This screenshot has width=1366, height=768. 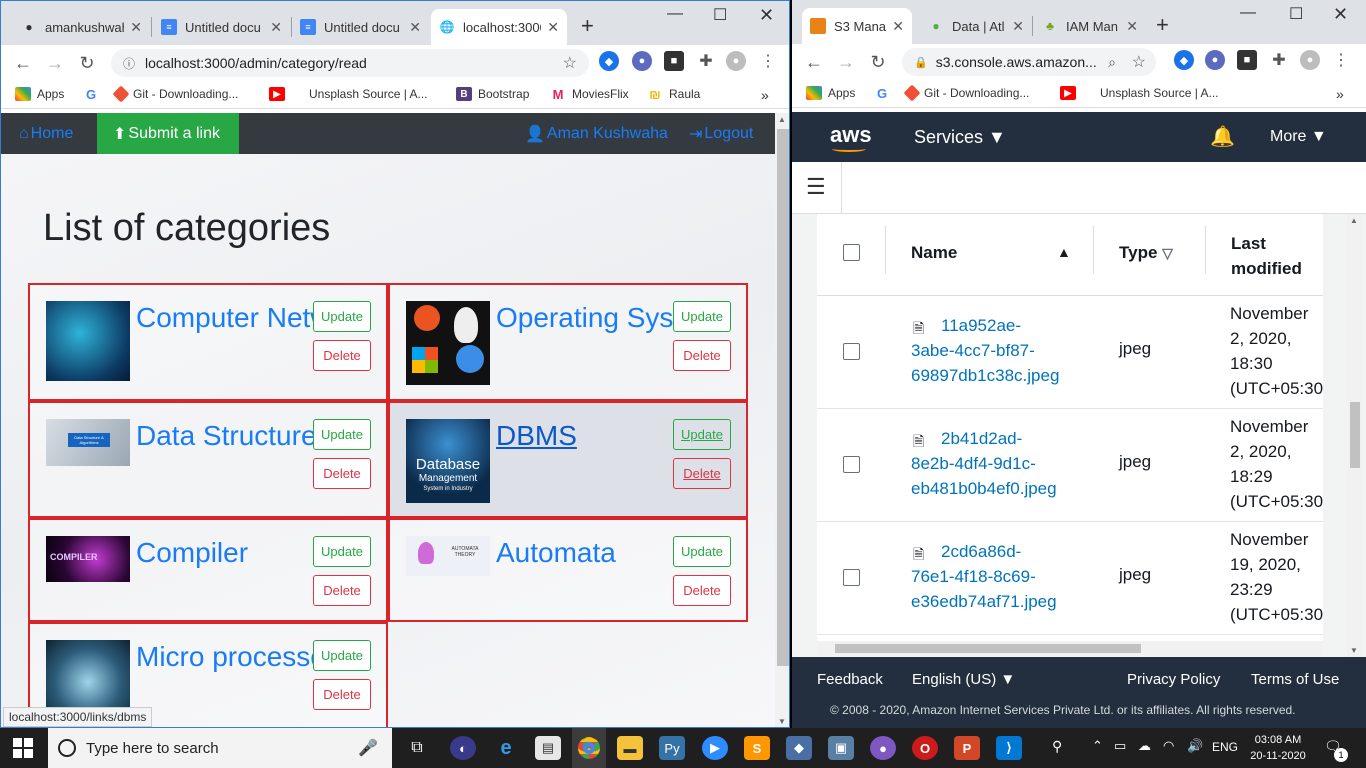 I want to click on col-last-modified: Last modified, so click(x=1266, y=256).